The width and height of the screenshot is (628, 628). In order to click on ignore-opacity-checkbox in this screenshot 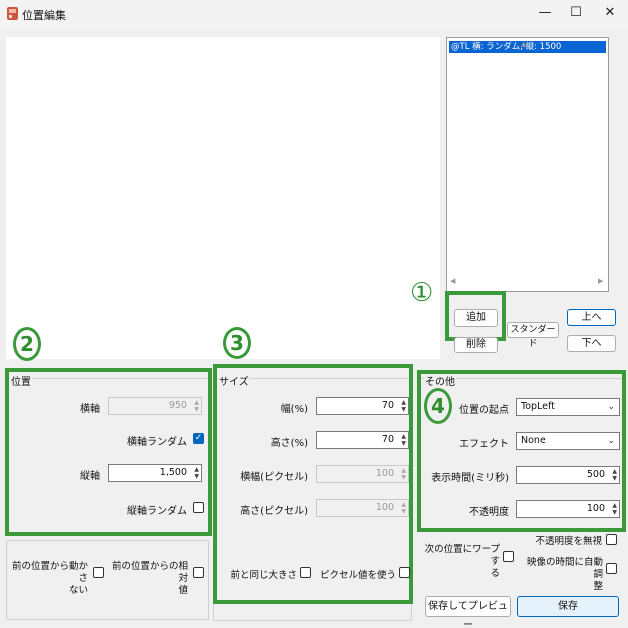, I will do `click(611, 539)`.